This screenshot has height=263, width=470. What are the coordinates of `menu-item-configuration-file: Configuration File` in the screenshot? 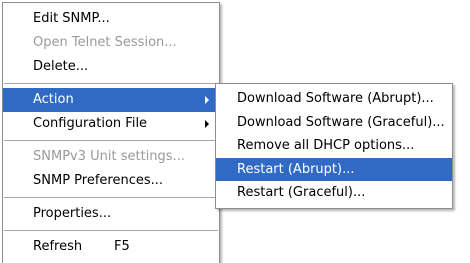 It's located at (111, 124).